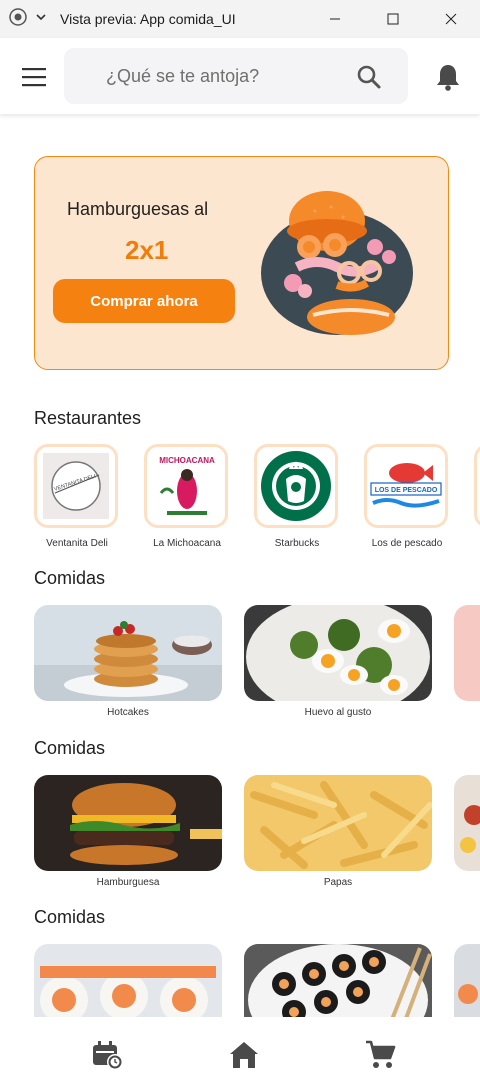 This screenshot has width=480, height=1089. What do you see at coordinates (77, 543) in the screenshot?
I see `restaurant-name: Ventanita Deli` at bounding box center [77, 543].